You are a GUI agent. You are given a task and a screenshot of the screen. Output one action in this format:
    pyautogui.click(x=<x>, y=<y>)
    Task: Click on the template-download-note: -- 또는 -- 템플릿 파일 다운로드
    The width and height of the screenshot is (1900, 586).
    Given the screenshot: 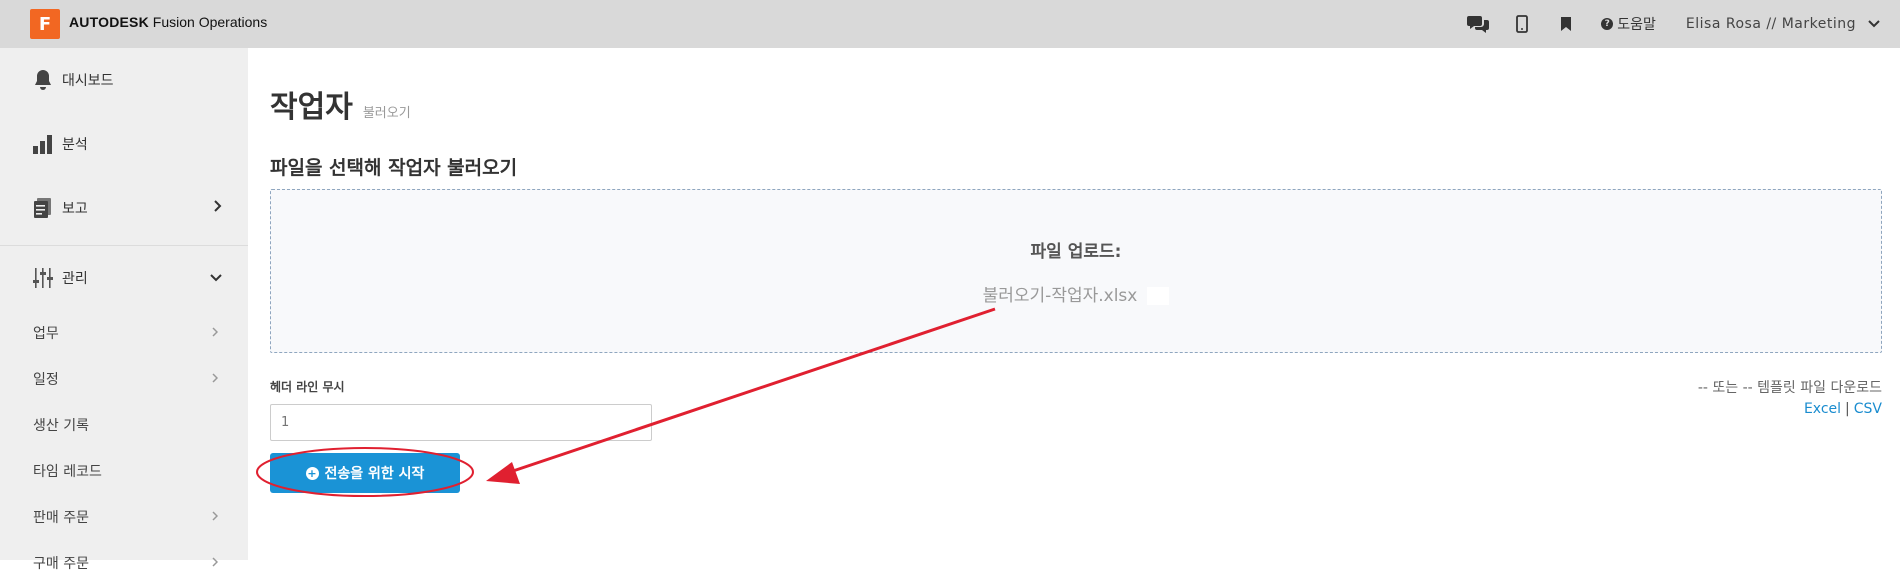 What is the action you would take?
    pyautogui.click(x=1789, y=388)
    